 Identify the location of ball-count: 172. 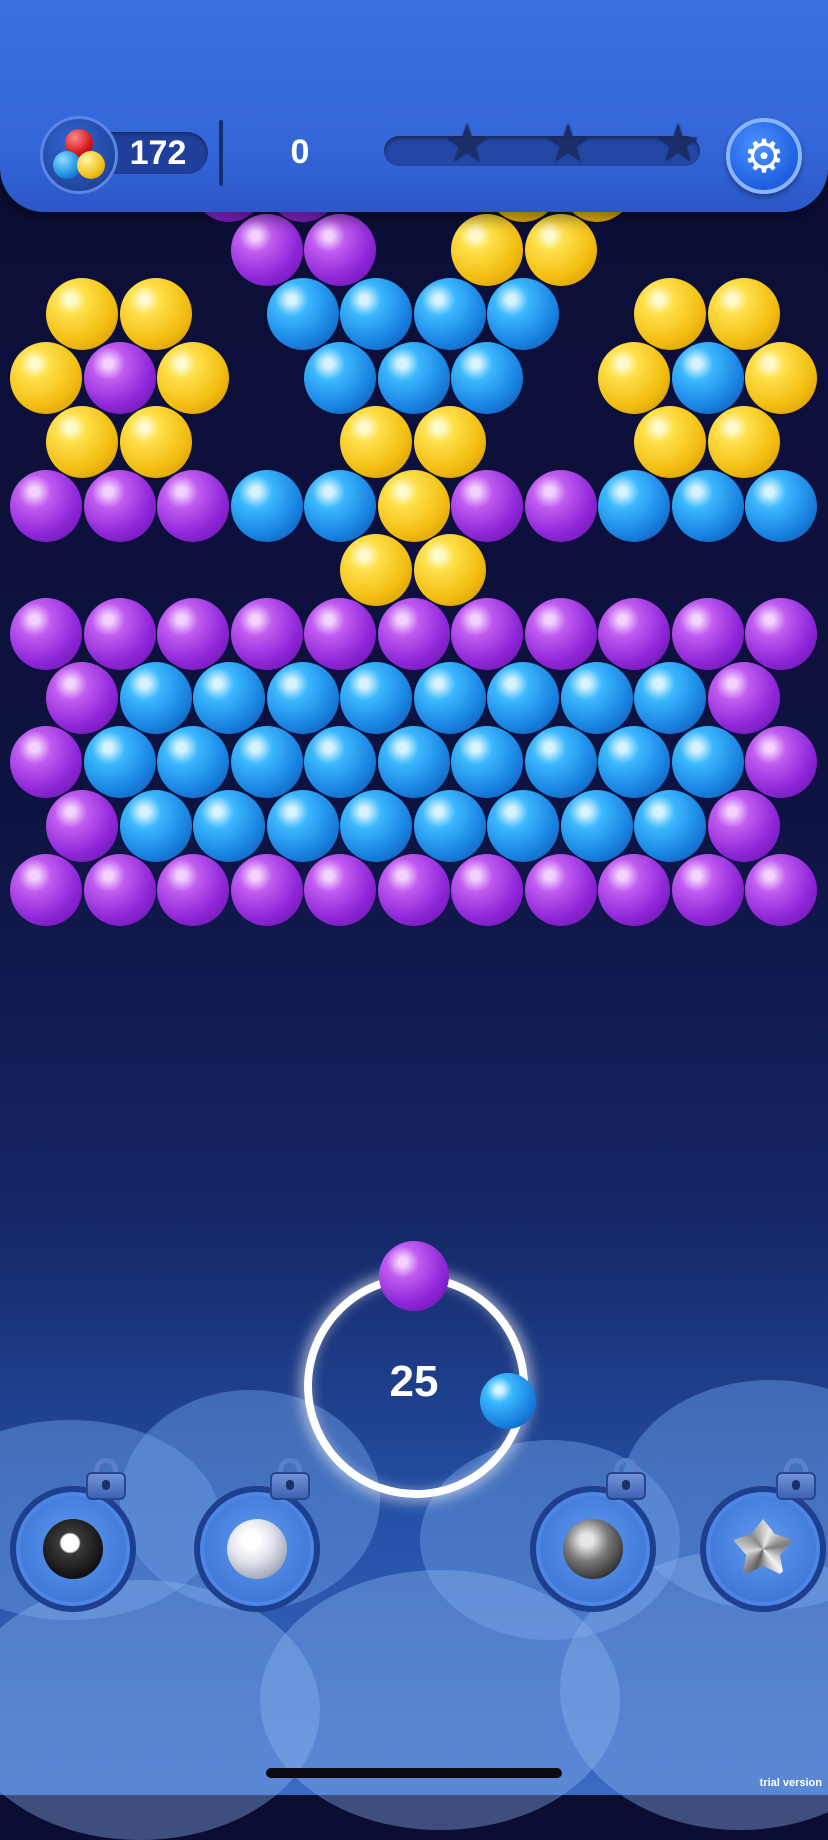
(158, 153).